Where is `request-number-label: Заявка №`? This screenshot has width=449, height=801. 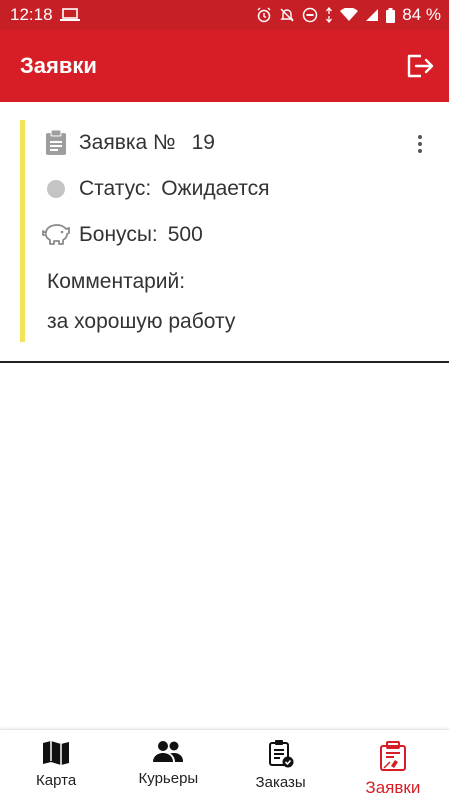
request-number-label: Заявка № is located at coordinates (127, 142).